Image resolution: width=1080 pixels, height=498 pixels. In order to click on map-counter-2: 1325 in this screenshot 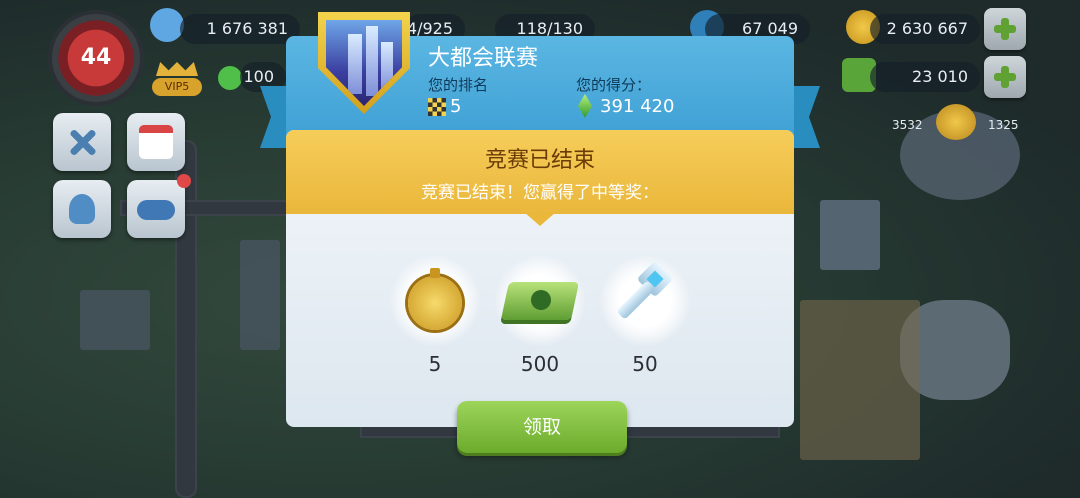, I will do `click(1003, 125)`.